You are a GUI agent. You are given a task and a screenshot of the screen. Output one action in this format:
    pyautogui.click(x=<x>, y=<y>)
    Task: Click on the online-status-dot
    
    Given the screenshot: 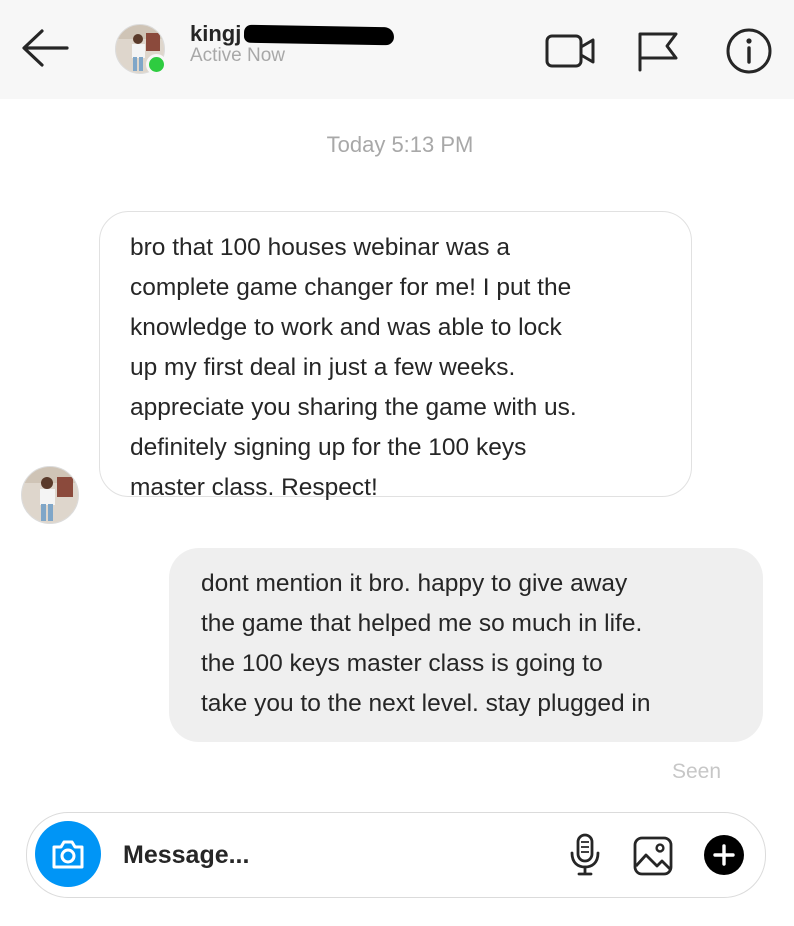 What is the action you would take?
    pyautogui.click(x=156, y=64)
    